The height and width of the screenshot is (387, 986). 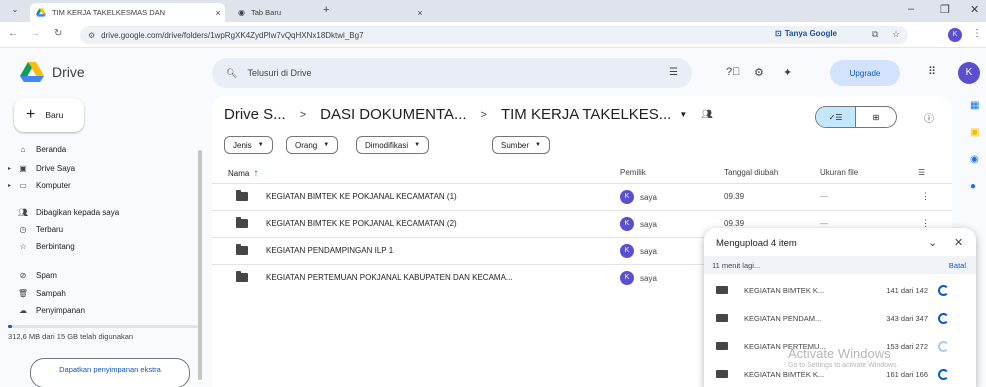 I want to click on upload-item: KEGIATAN PENDAM... 343 dari 347, so click(x=840, y=318).